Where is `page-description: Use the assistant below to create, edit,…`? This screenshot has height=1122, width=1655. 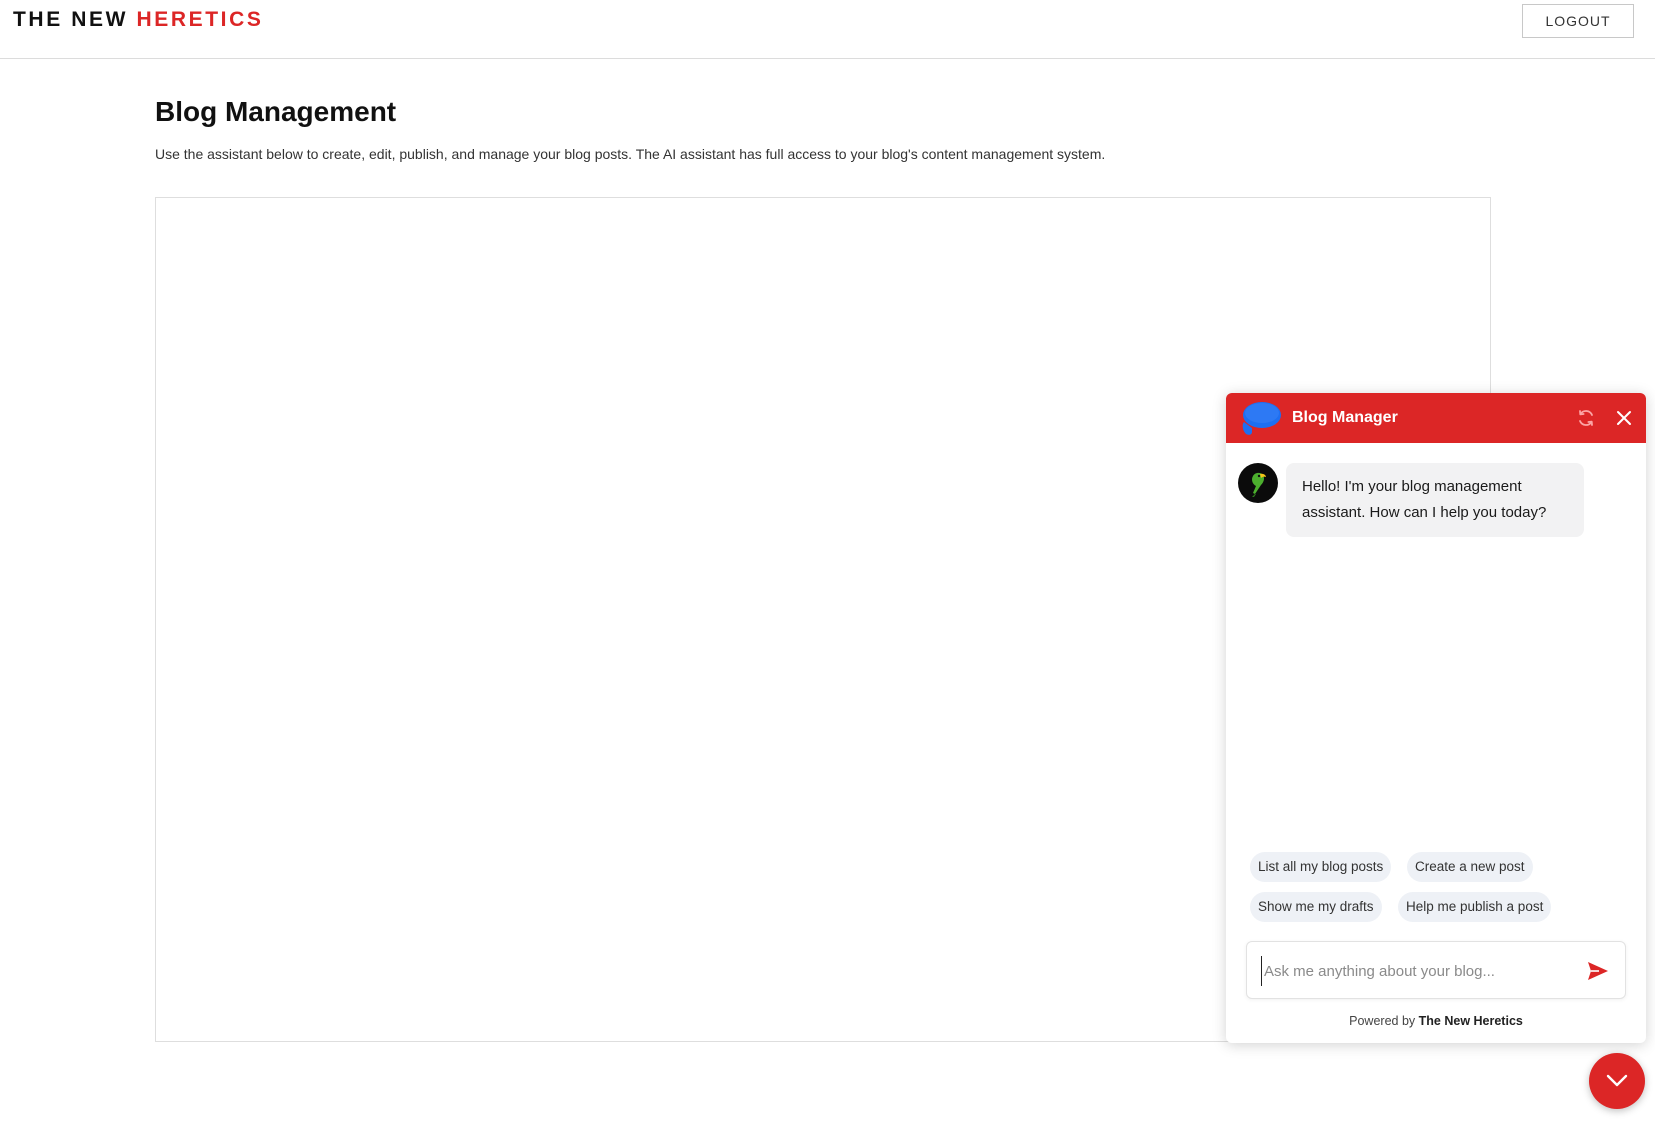
page-description: Use the assistant below to create, edit,… is located at coordinates (630, 154).